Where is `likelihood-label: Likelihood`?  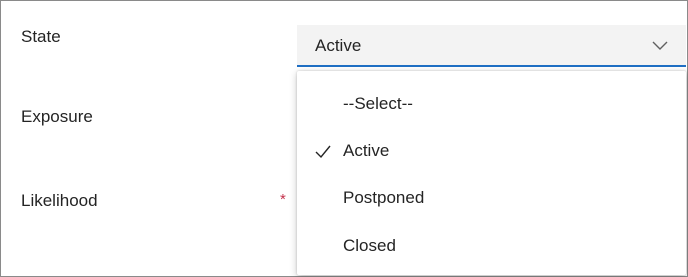 likelihood-label: Likelihood is located at coordinates (59, 200).